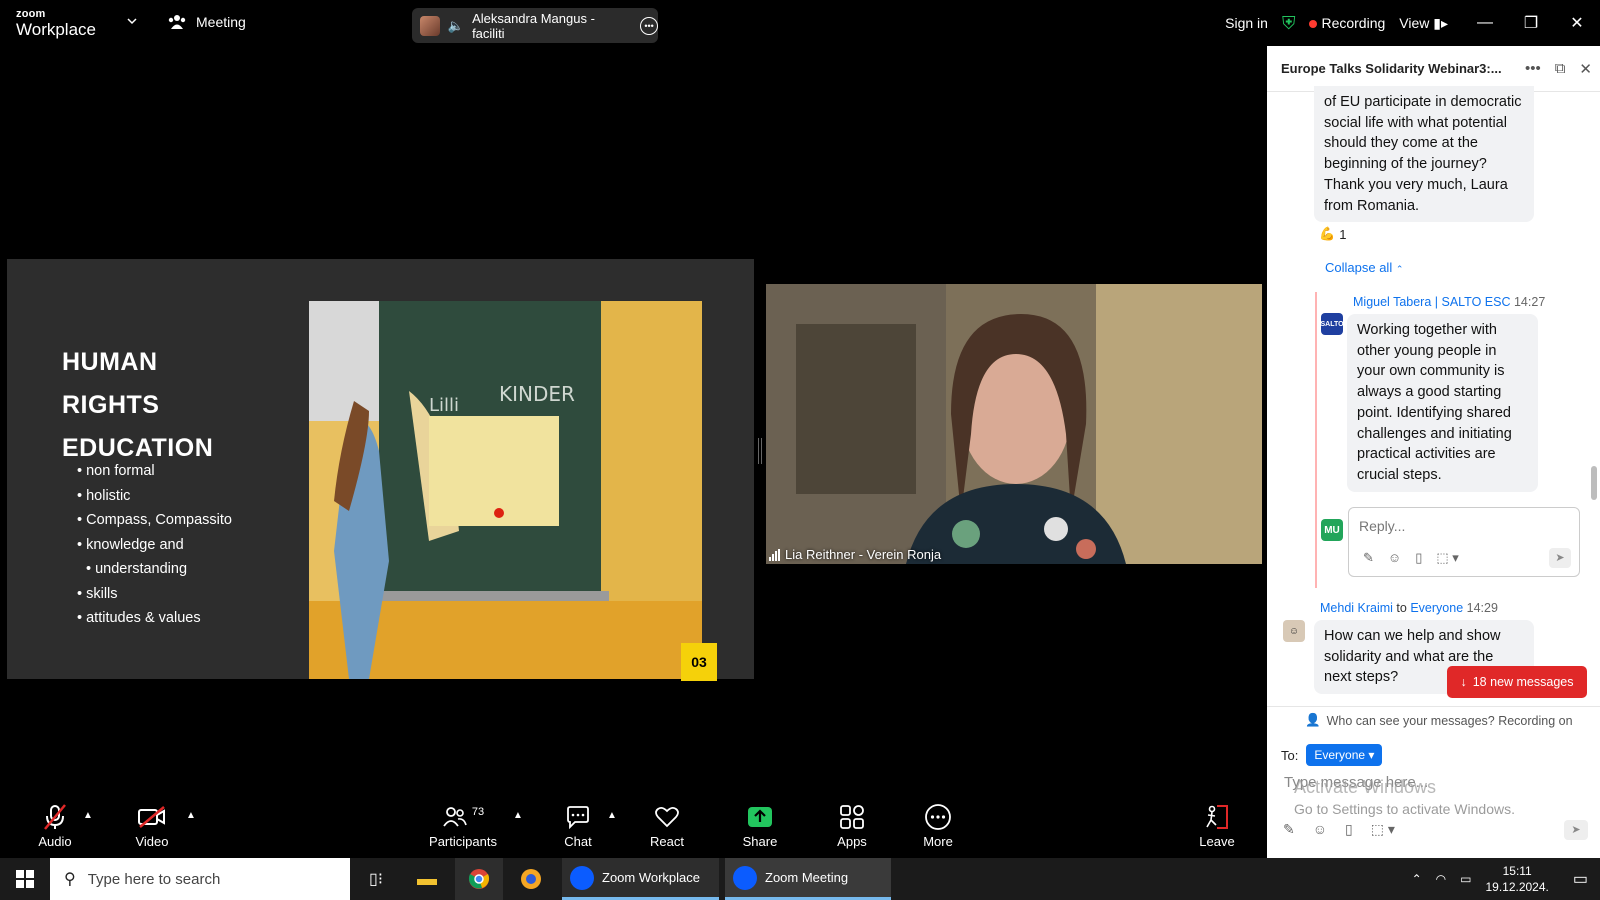  I want to click on board-word: Lilli, so click(444, 405).